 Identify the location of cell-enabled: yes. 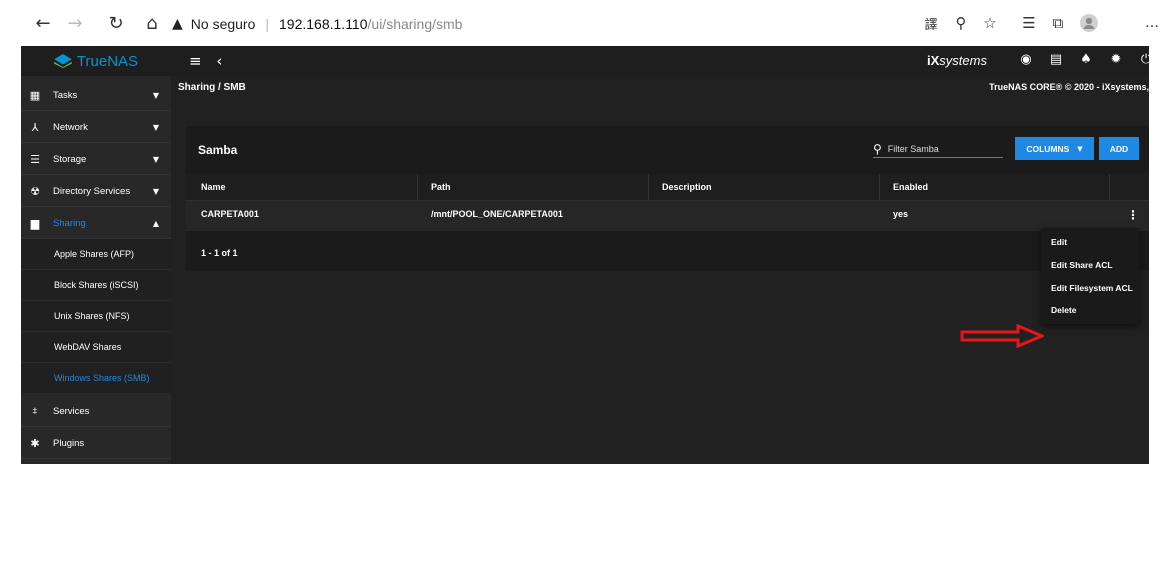
(901, 214).